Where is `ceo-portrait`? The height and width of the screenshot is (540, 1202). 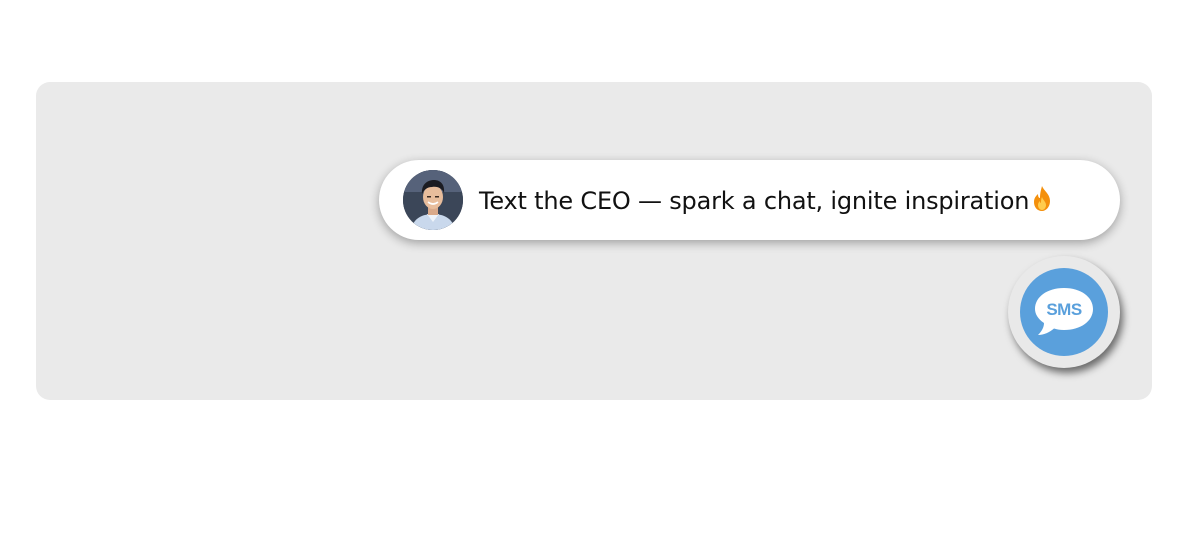
ceo-portrait is located at coordinates (433, 200).